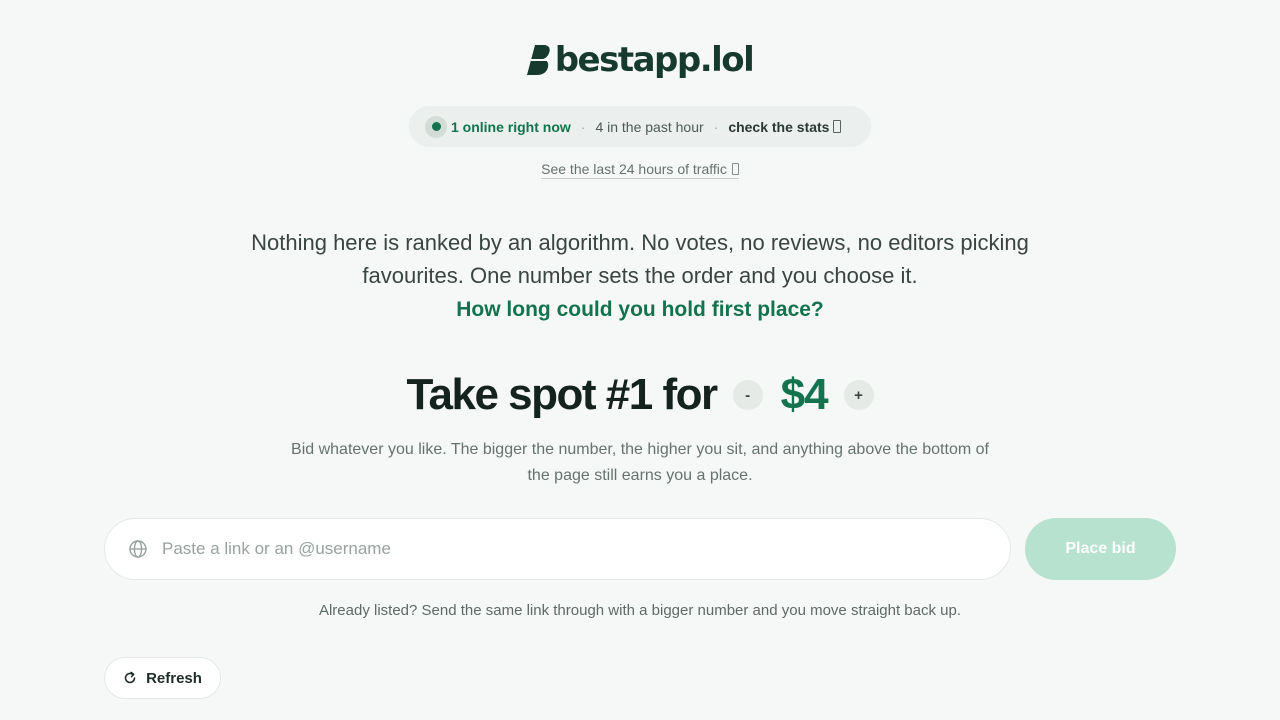  Describe the element at coordinates (804, 394) in the screenshot. I see `bid-amount: $4` at that location.